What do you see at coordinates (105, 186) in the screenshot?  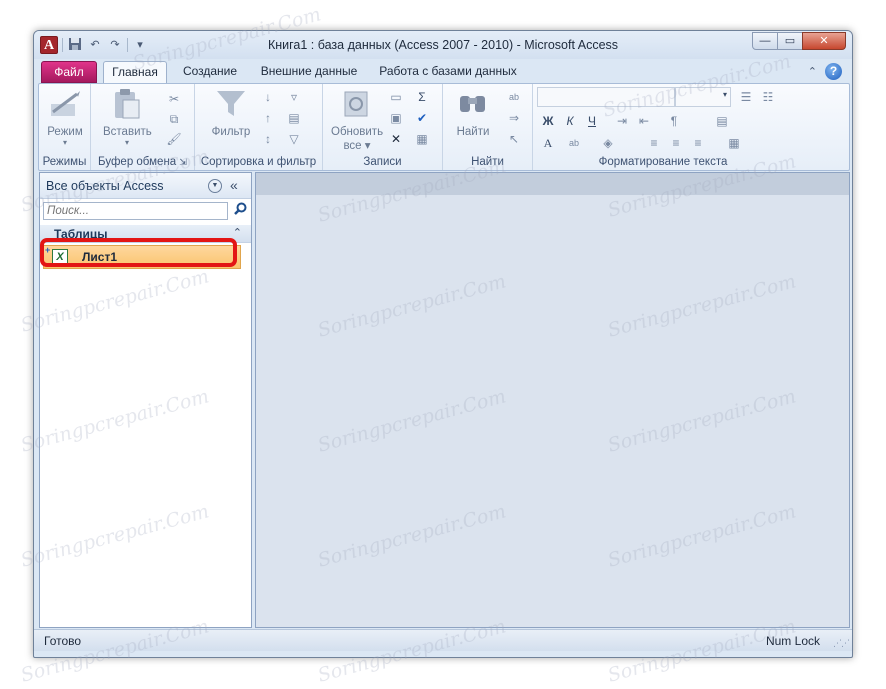 I see `nav-title: Все объекты Access` at bounding box center [105, 186].